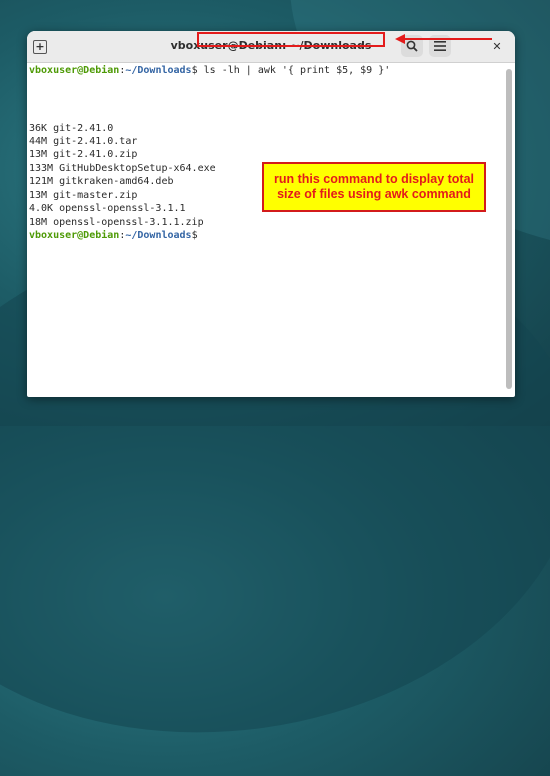  What do you see at coordinates (122, 168) in the screenshot?
I see `output-line: 133M GitHubDesktopSetup-x64.exe` at bounding box center [122, 168].